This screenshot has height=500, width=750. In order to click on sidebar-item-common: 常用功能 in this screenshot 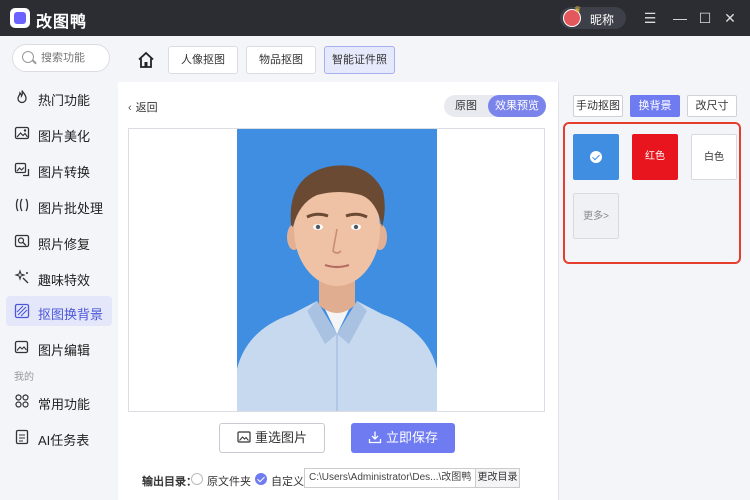, I will do `click(59, 401)`.